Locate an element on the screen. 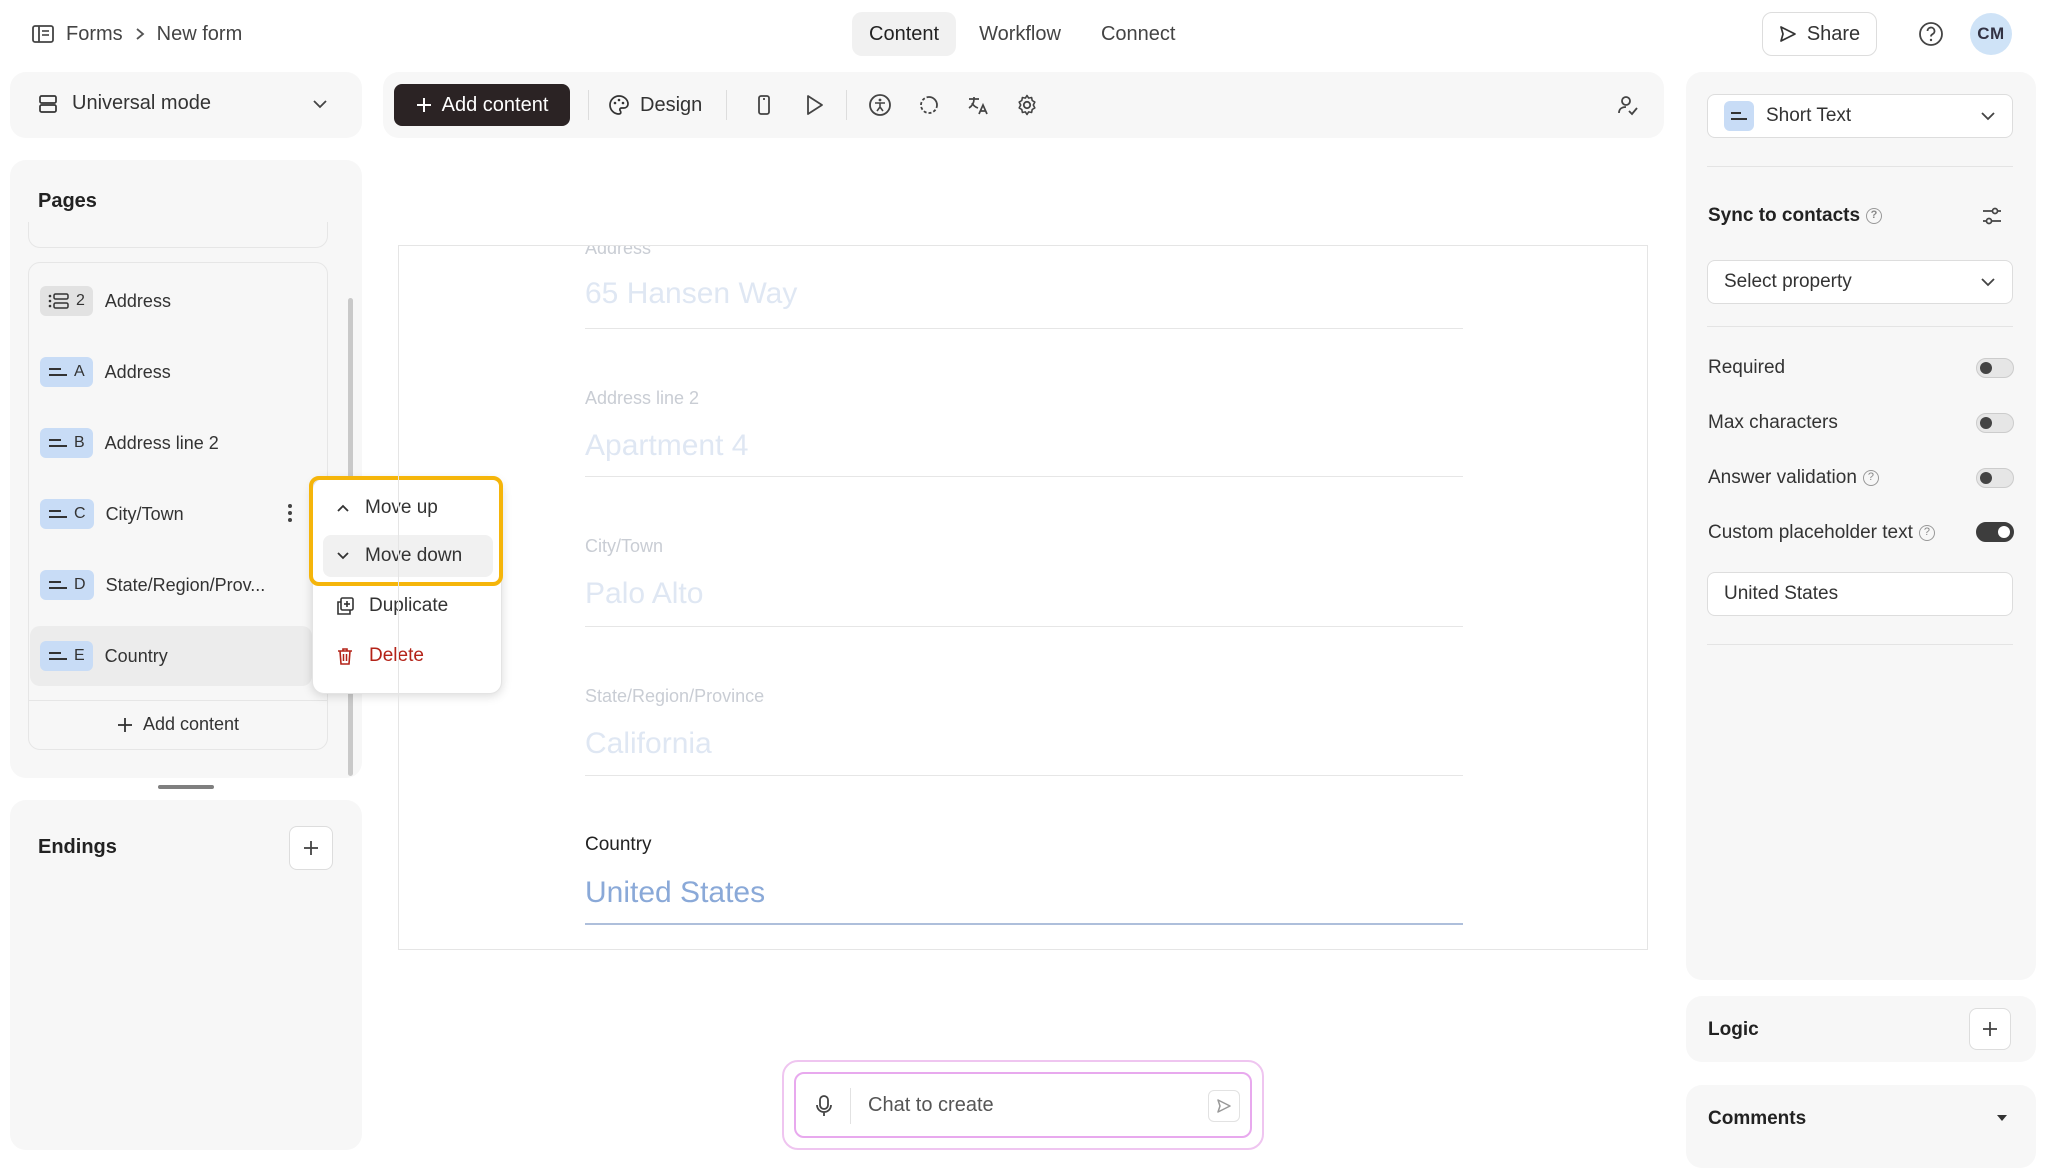 The width and height of the screenshot is (2048, 1168). add-ending-button is located at coordinates (311, 848).